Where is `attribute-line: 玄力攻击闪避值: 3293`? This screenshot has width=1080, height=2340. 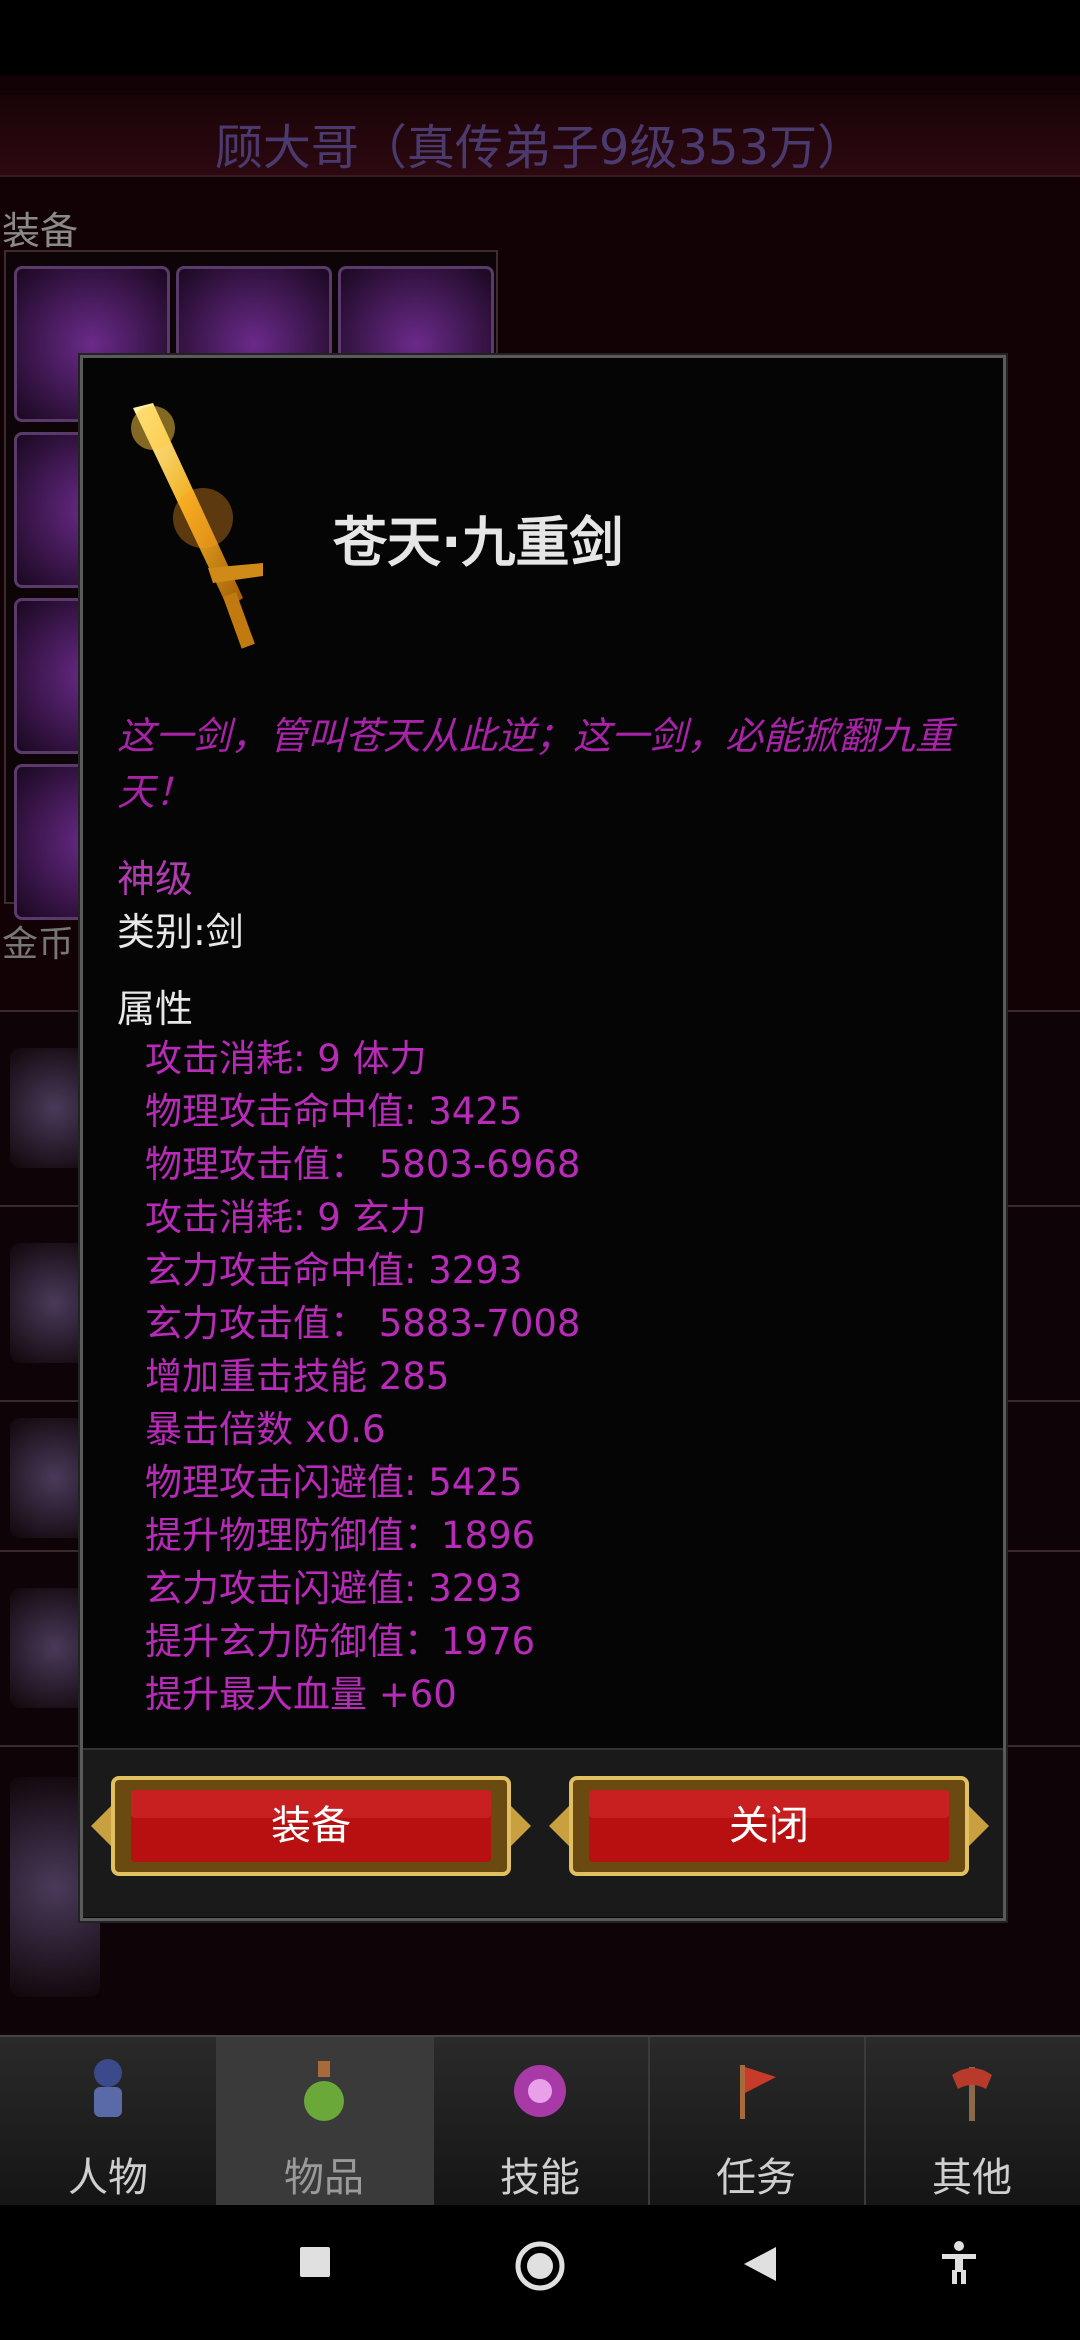
attribute-line: 玄力攻击闪避值: 3293 is located at coordinates (334, 1588).